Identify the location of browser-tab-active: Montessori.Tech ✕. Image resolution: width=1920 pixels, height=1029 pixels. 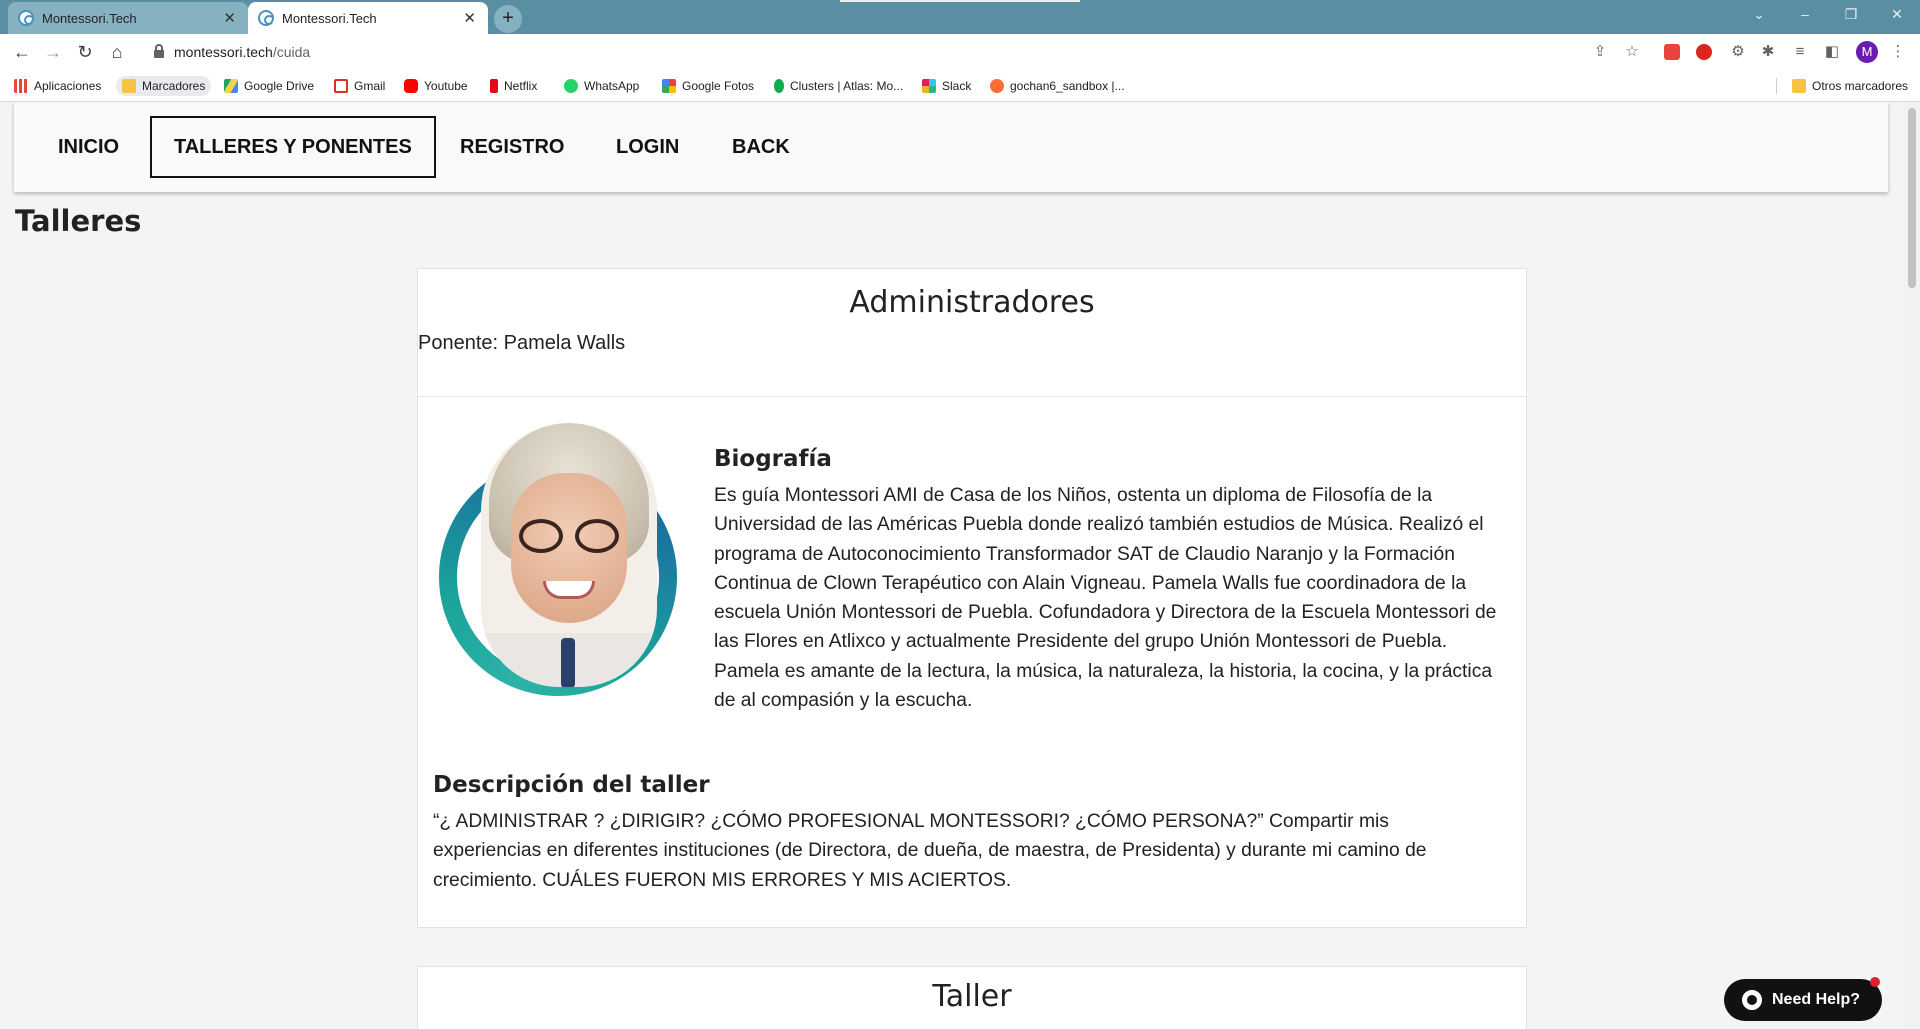
(368, 18).